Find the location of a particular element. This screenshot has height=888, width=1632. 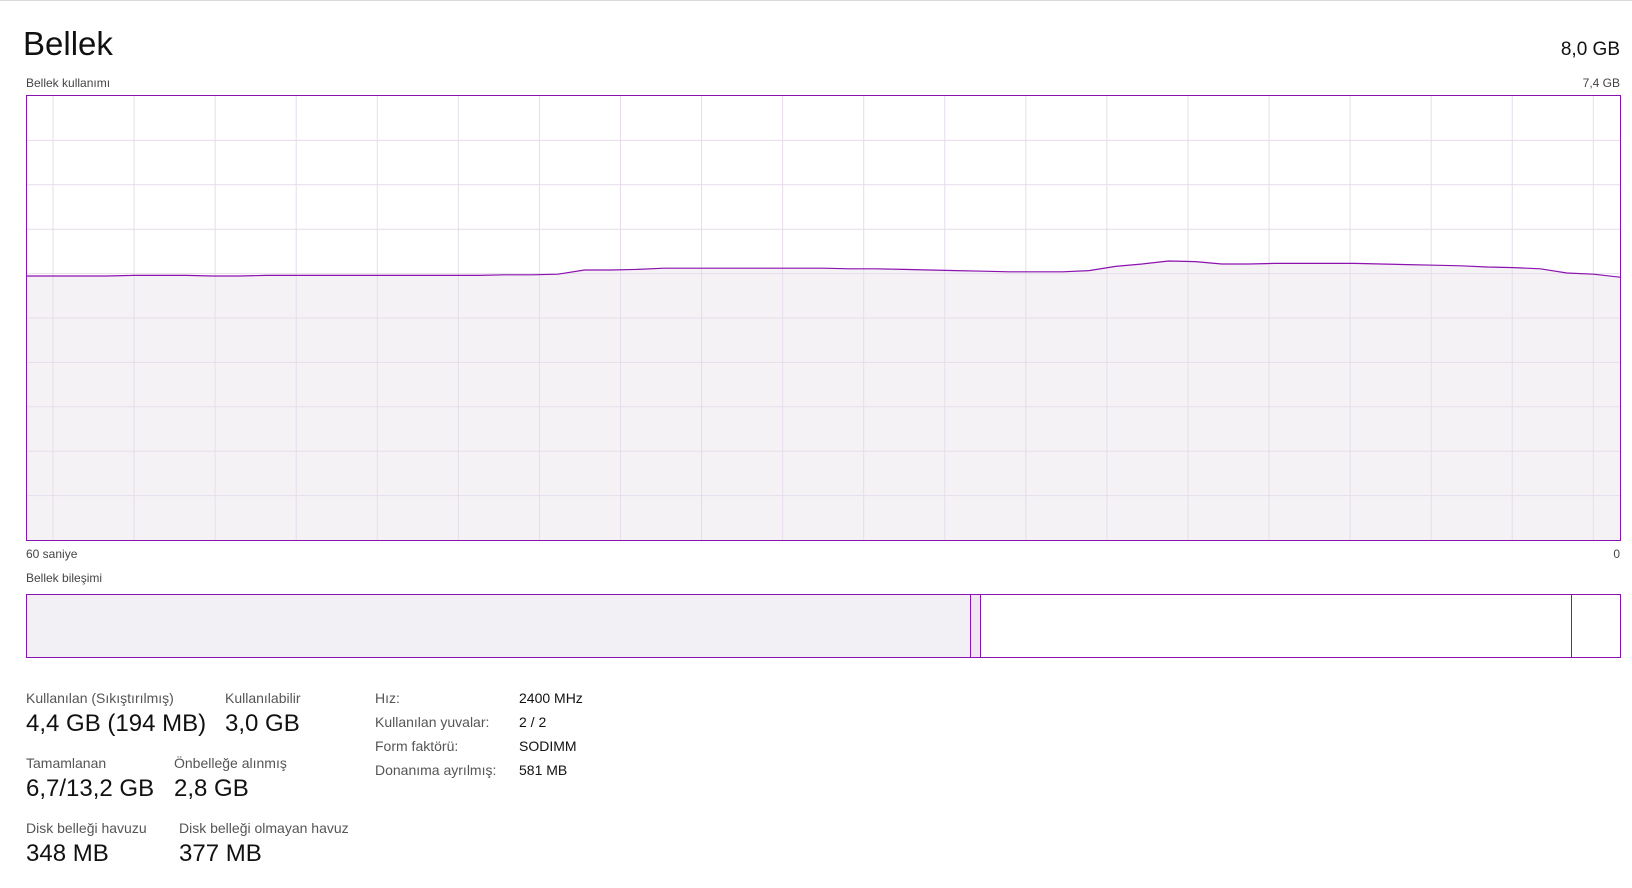

committed-label: Tamamlanan is located at coordinates (66, 763).